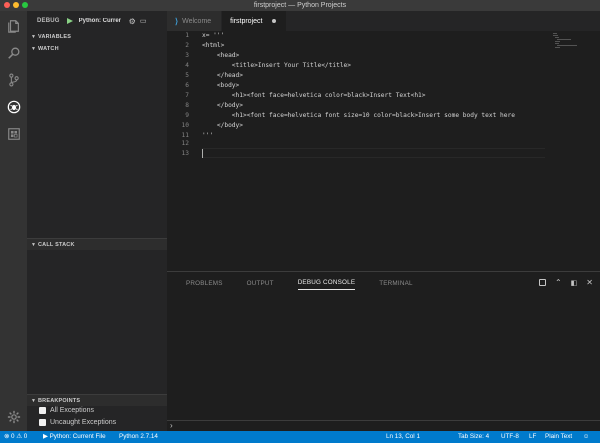 This screenshot has height=443, width=600. I want to click on gear-icon, so click(13, 416).